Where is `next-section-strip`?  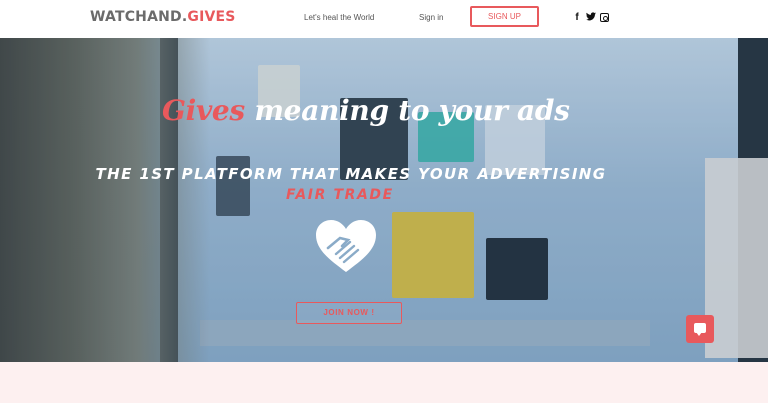 next-section-strip is located at coordinates (384, 382).